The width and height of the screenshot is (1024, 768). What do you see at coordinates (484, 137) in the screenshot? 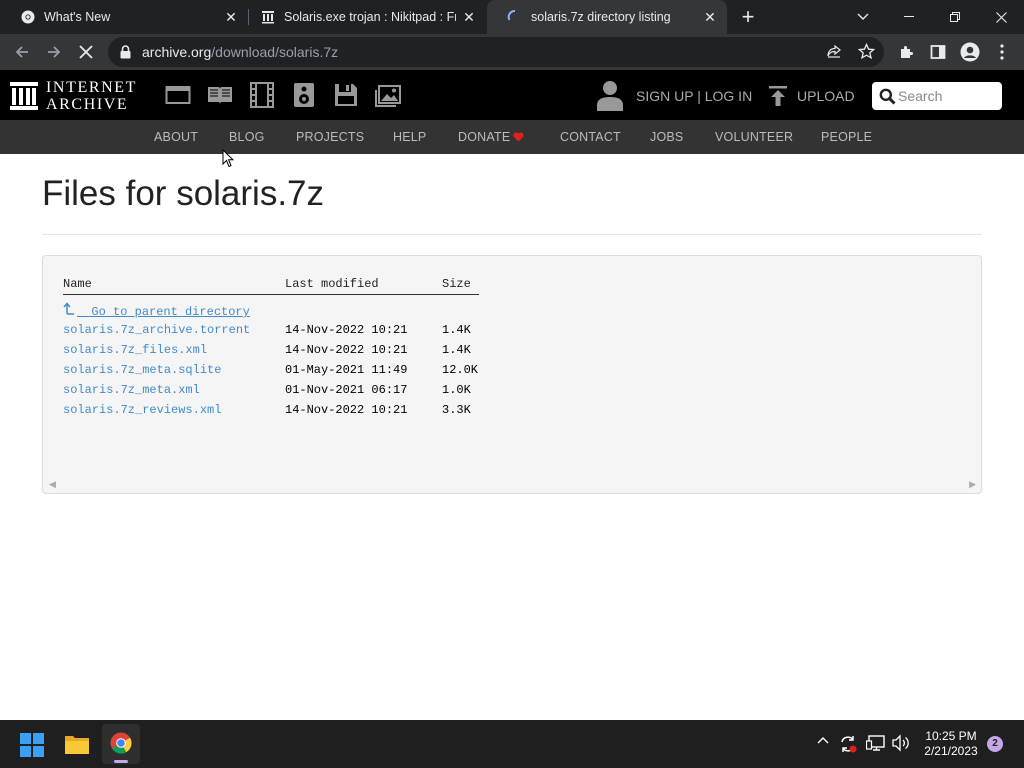
I see `nav-donate: DONATE` at bounding box center [484, 137].